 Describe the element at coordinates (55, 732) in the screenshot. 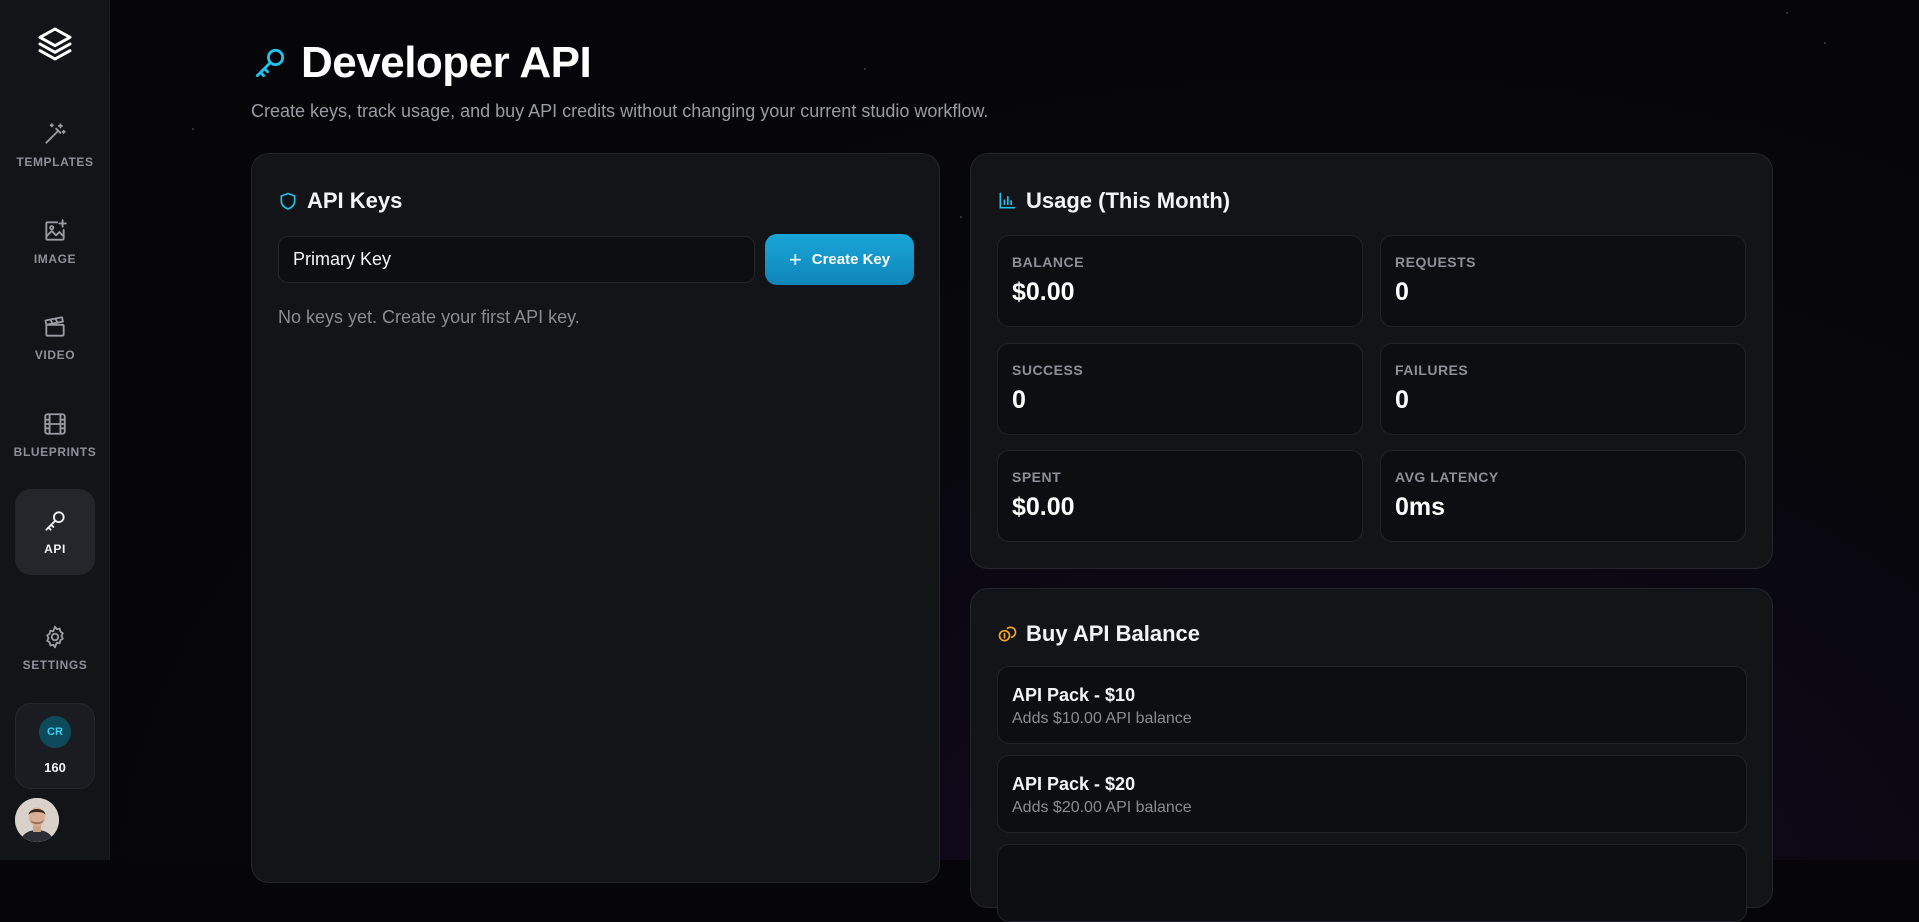

I see `credits-badge: CR` at that location.